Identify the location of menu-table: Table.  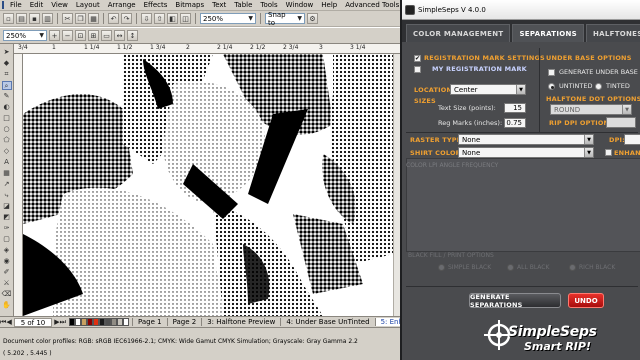
(243, 5).